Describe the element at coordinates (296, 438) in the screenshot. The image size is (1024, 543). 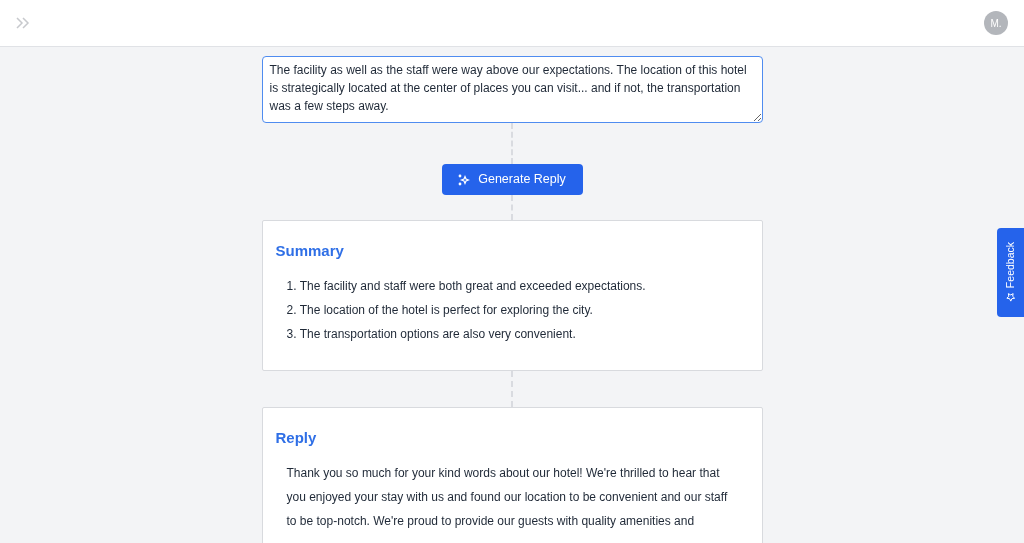
I see `reply-title: Reply` at that location.